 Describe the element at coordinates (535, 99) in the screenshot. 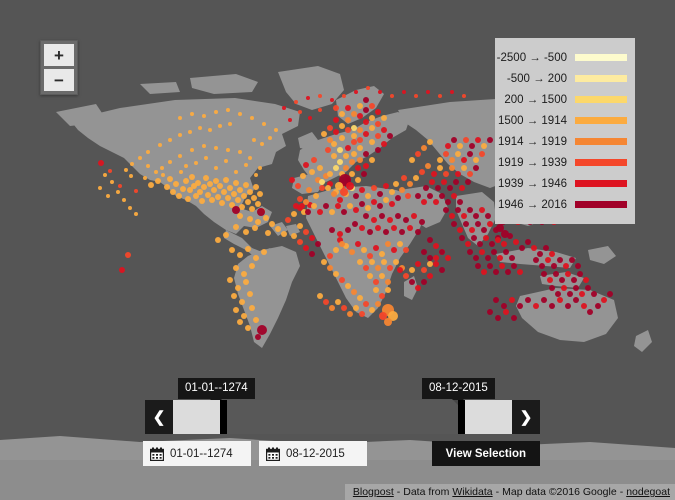

I see `legend-label: 200 → 1500` at that location.